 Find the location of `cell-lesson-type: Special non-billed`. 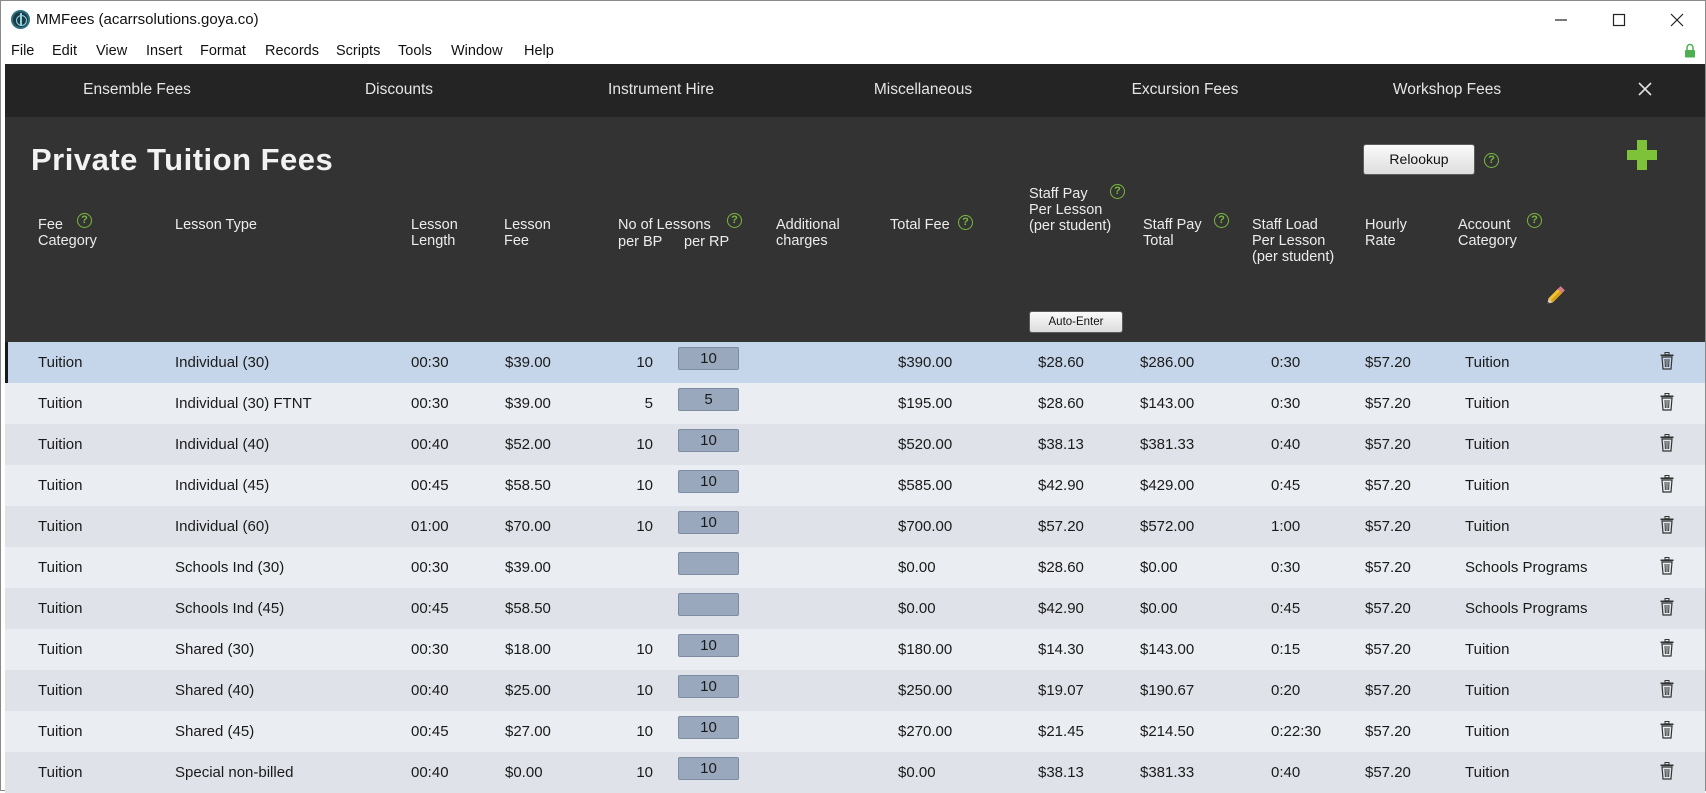

cell-lesson-type: Special non-billed is located at coordinates (234, 772).